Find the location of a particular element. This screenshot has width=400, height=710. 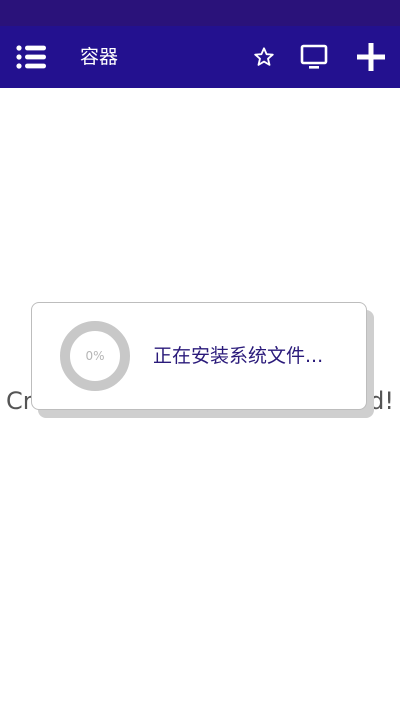

star-outline-icon is located at coordinates (264, 56).